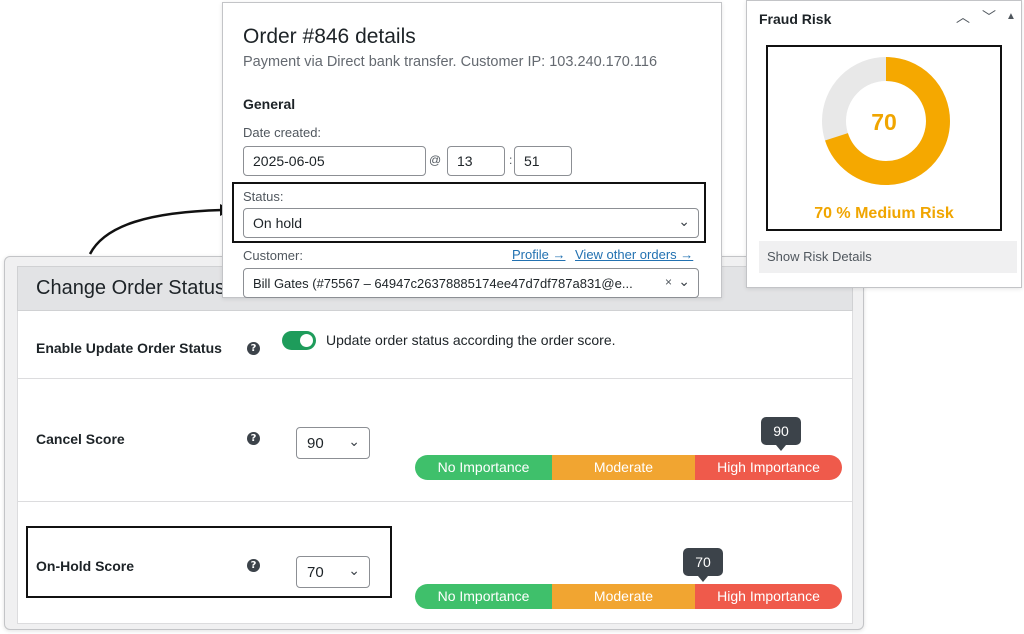  I want to click on show-risk-details-button: Show Risk Details, so click(888, 257).